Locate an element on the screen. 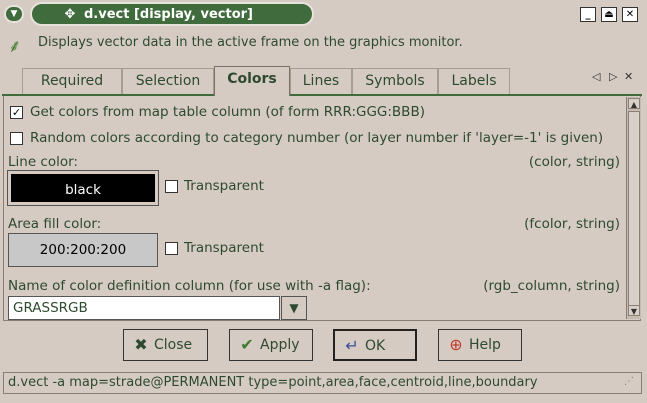 The width and height of the screenshot is (647, 403). window-title: d.vect [display, vector] is located at coordinates (168, 14).